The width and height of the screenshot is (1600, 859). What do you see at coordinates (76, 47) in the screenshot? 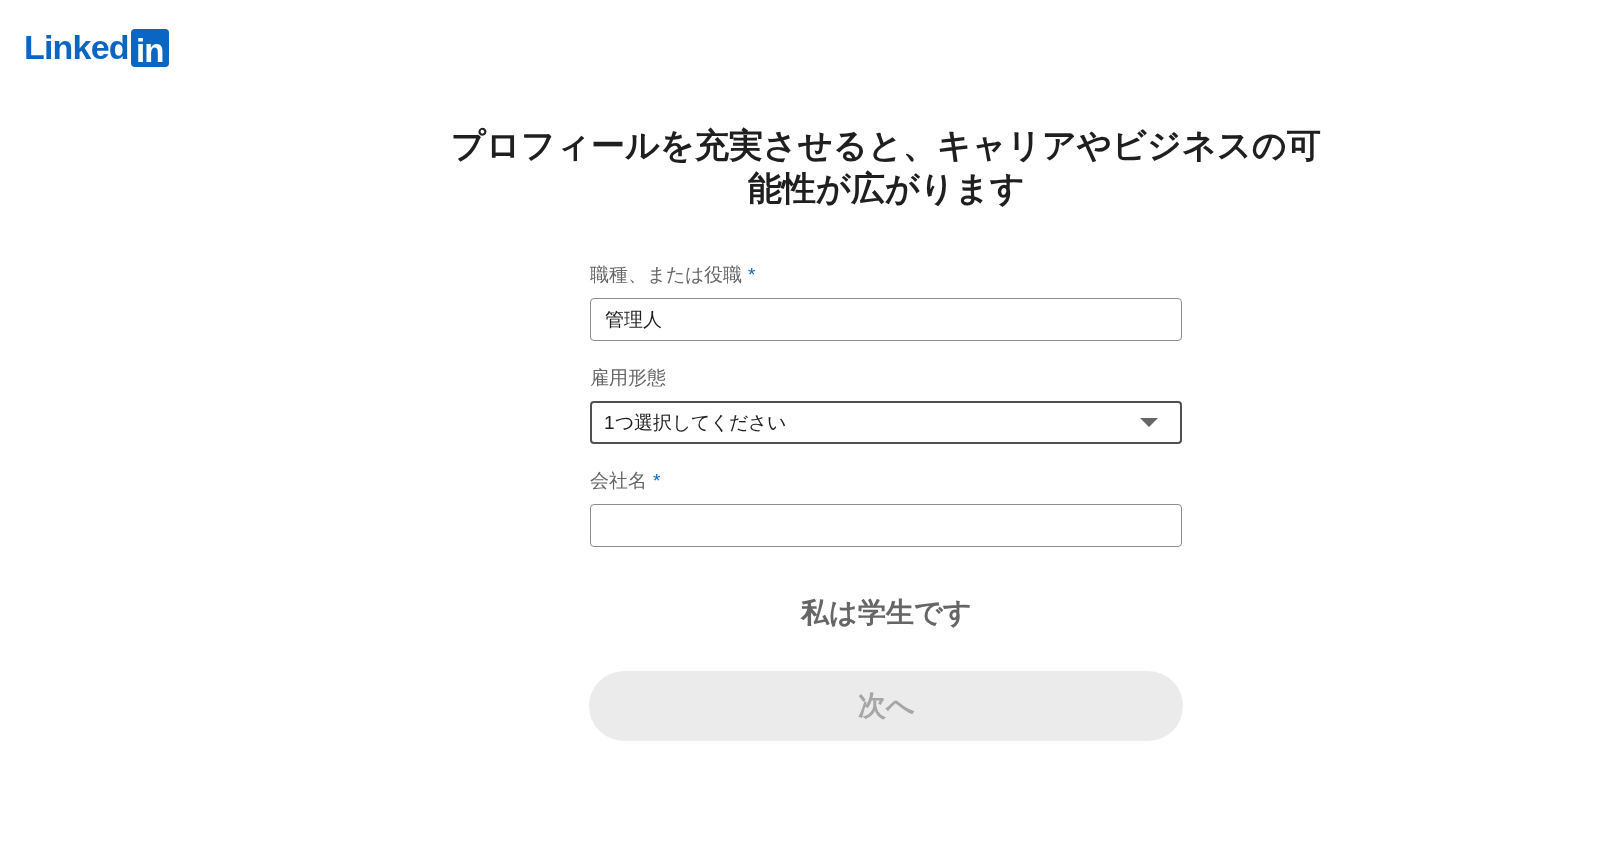
I see `logo-wordmark: Linked` at bounding box center [76, 47].